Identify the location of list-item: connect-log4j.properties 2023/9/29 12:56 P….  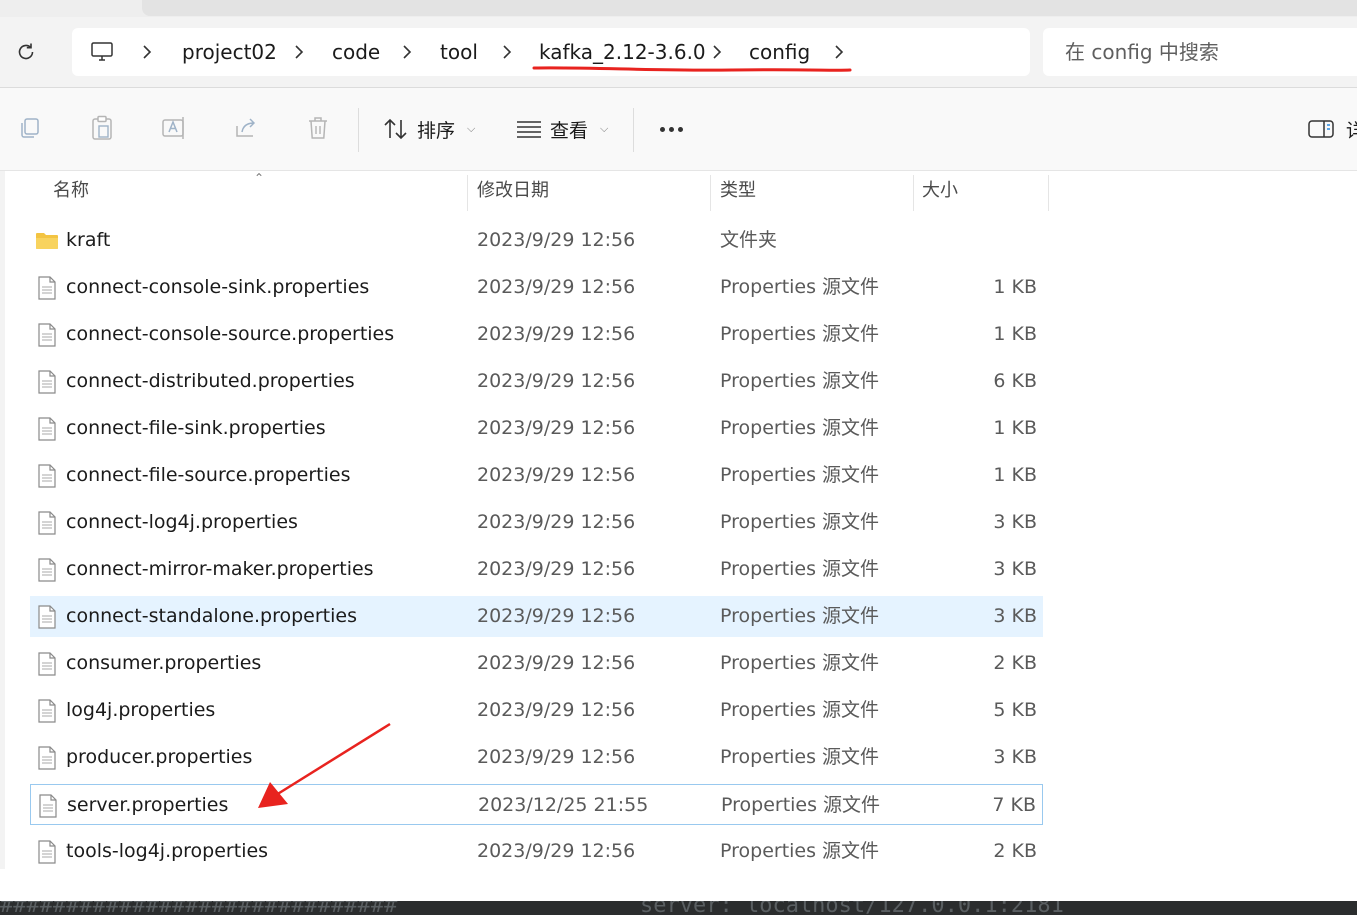
(536, 522).